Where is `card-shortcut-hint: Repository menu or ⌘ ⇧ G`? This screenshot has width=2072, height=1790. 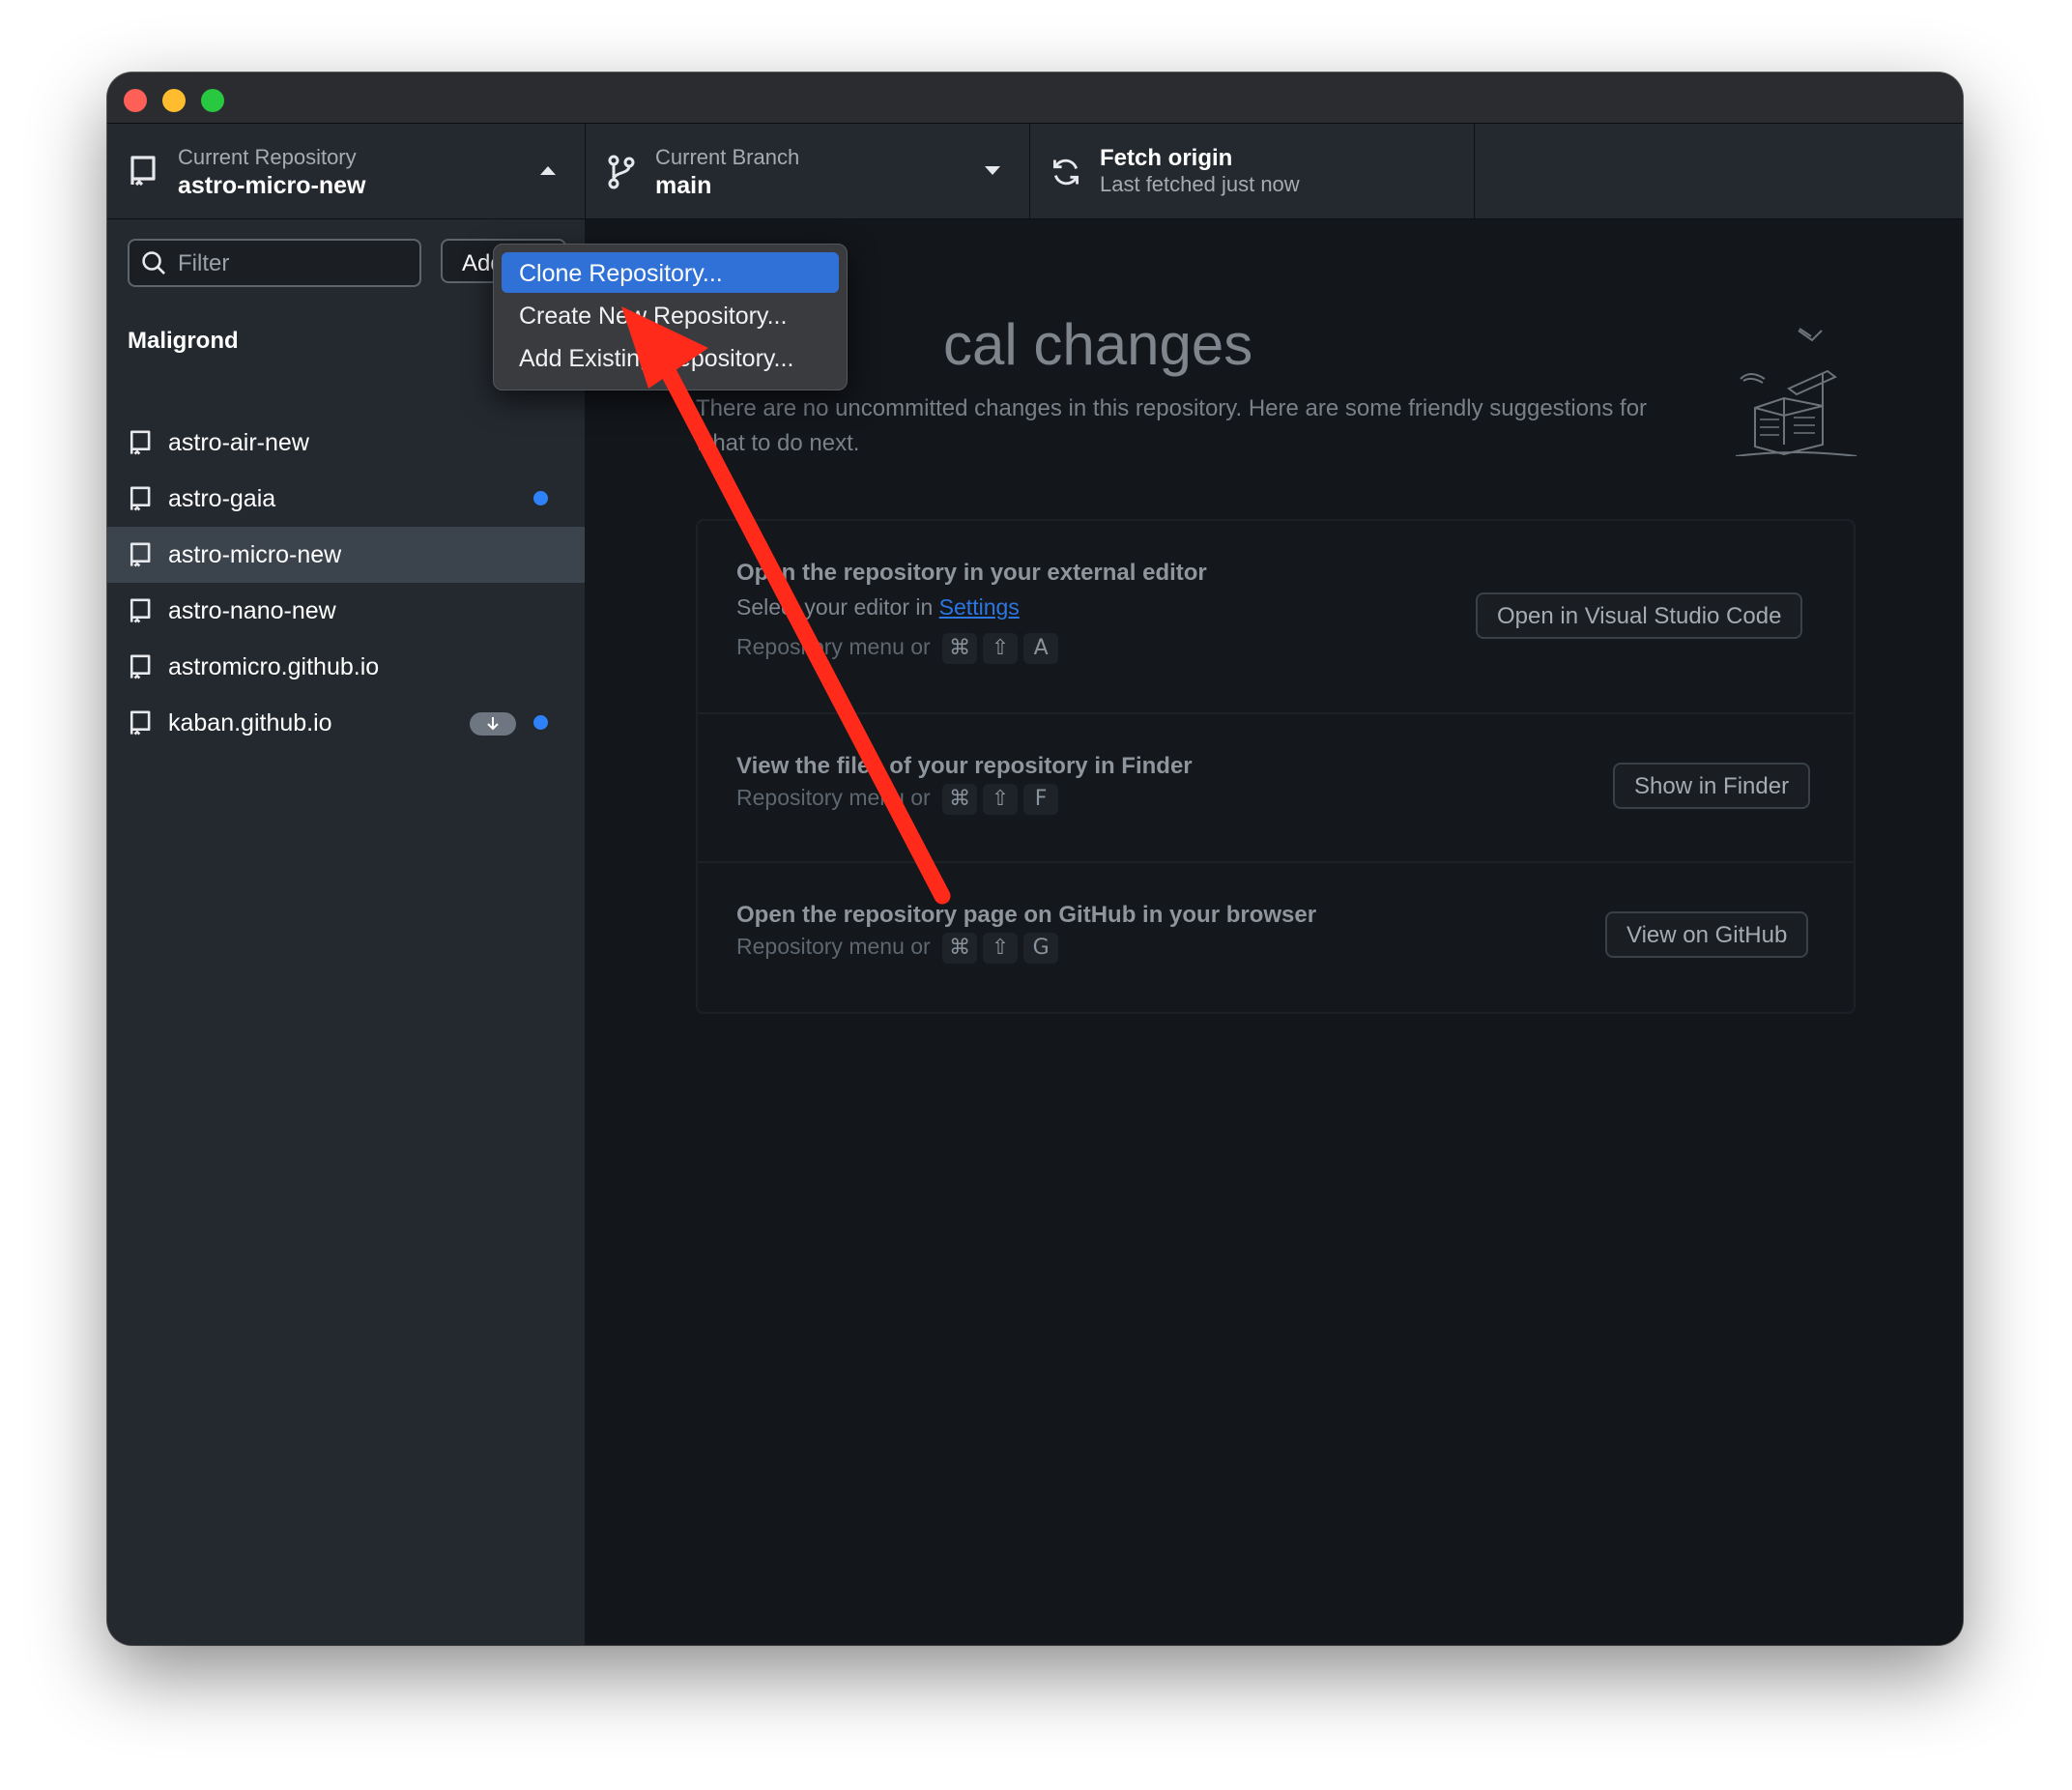 card-shortcut-hint: Repository menu or ⌘ ⇧ G is located at coordinates (897, 948).